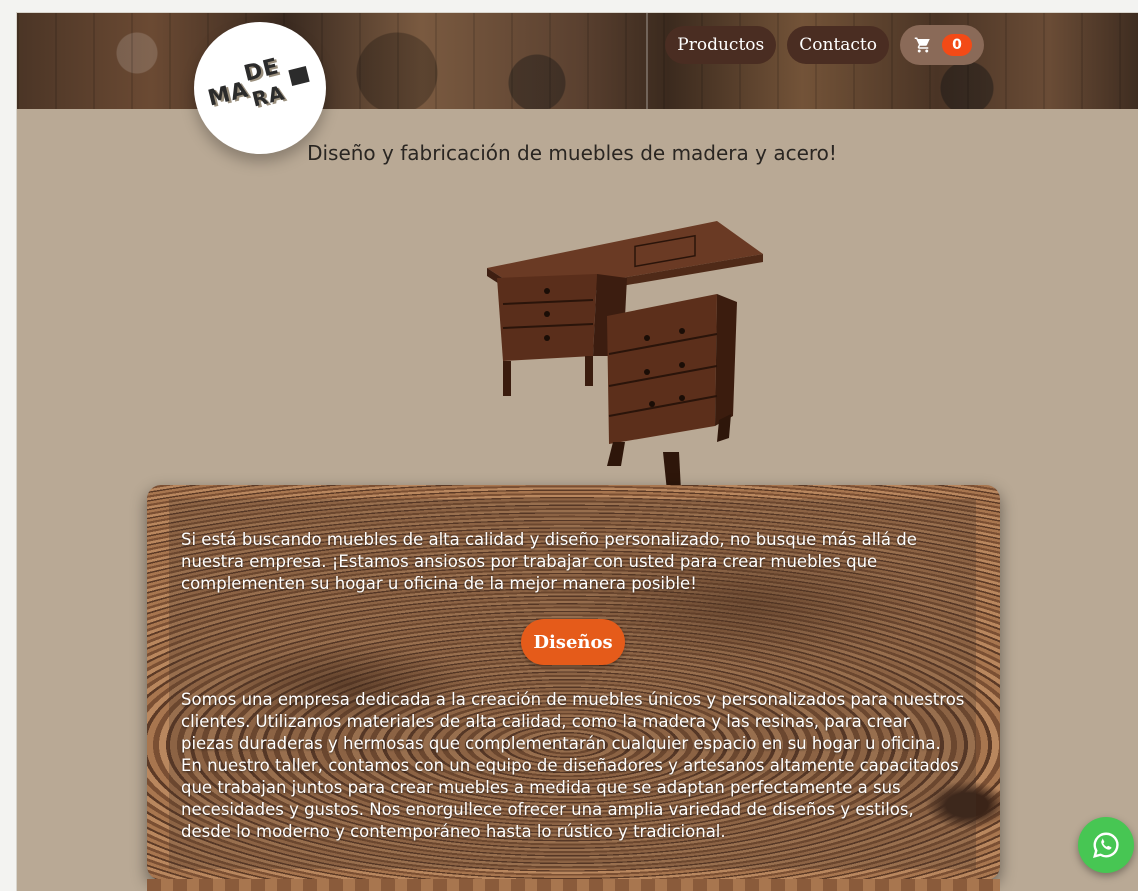 The image size is (1138, 891). I want to click on site-logo: DE MA RA, so click(260, 88).